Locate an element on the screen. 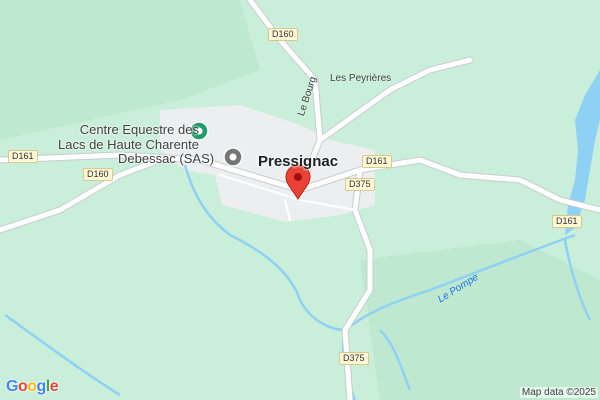 The height and width of the screenshot is (400, 600). poi-label-line: Centre Equestre des is located at coordinates (139, 129).